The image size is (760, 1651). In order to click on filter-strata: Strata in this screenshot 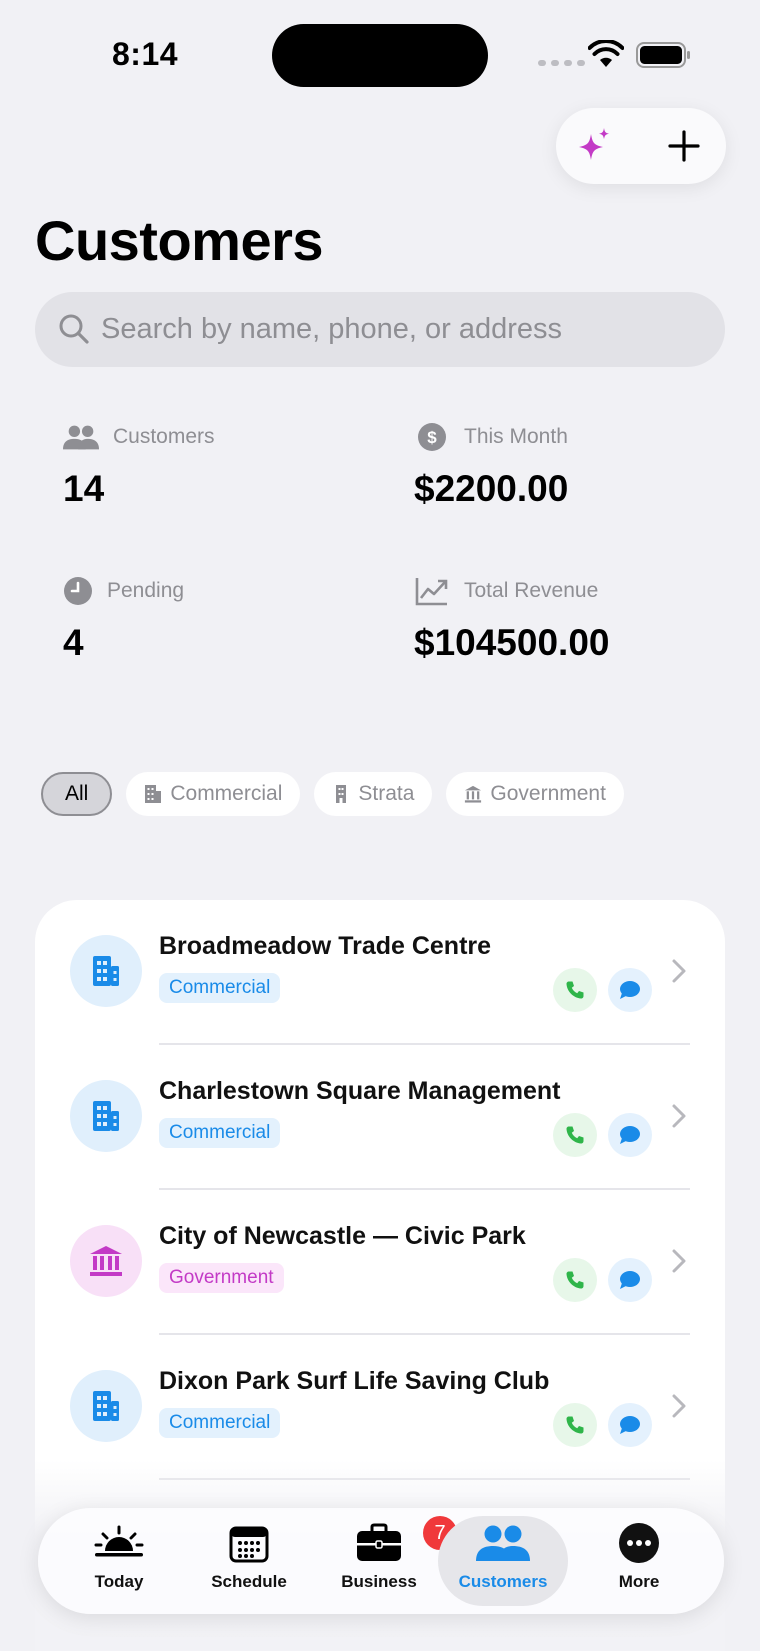, I will do `click(373, 794)`.